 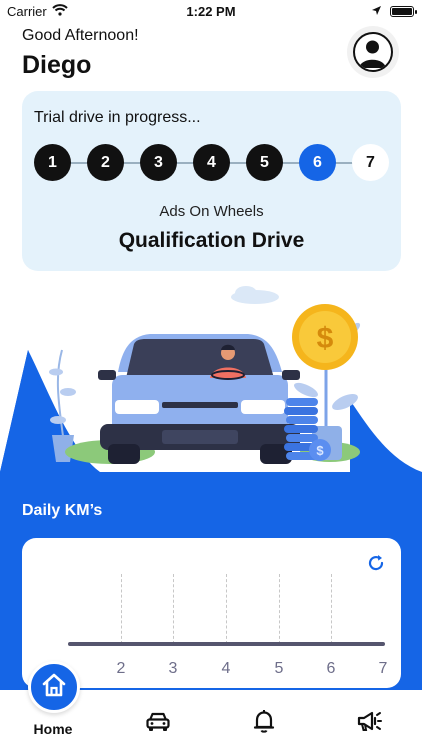 I want to click on user-icon, so click(x=373, y=52).